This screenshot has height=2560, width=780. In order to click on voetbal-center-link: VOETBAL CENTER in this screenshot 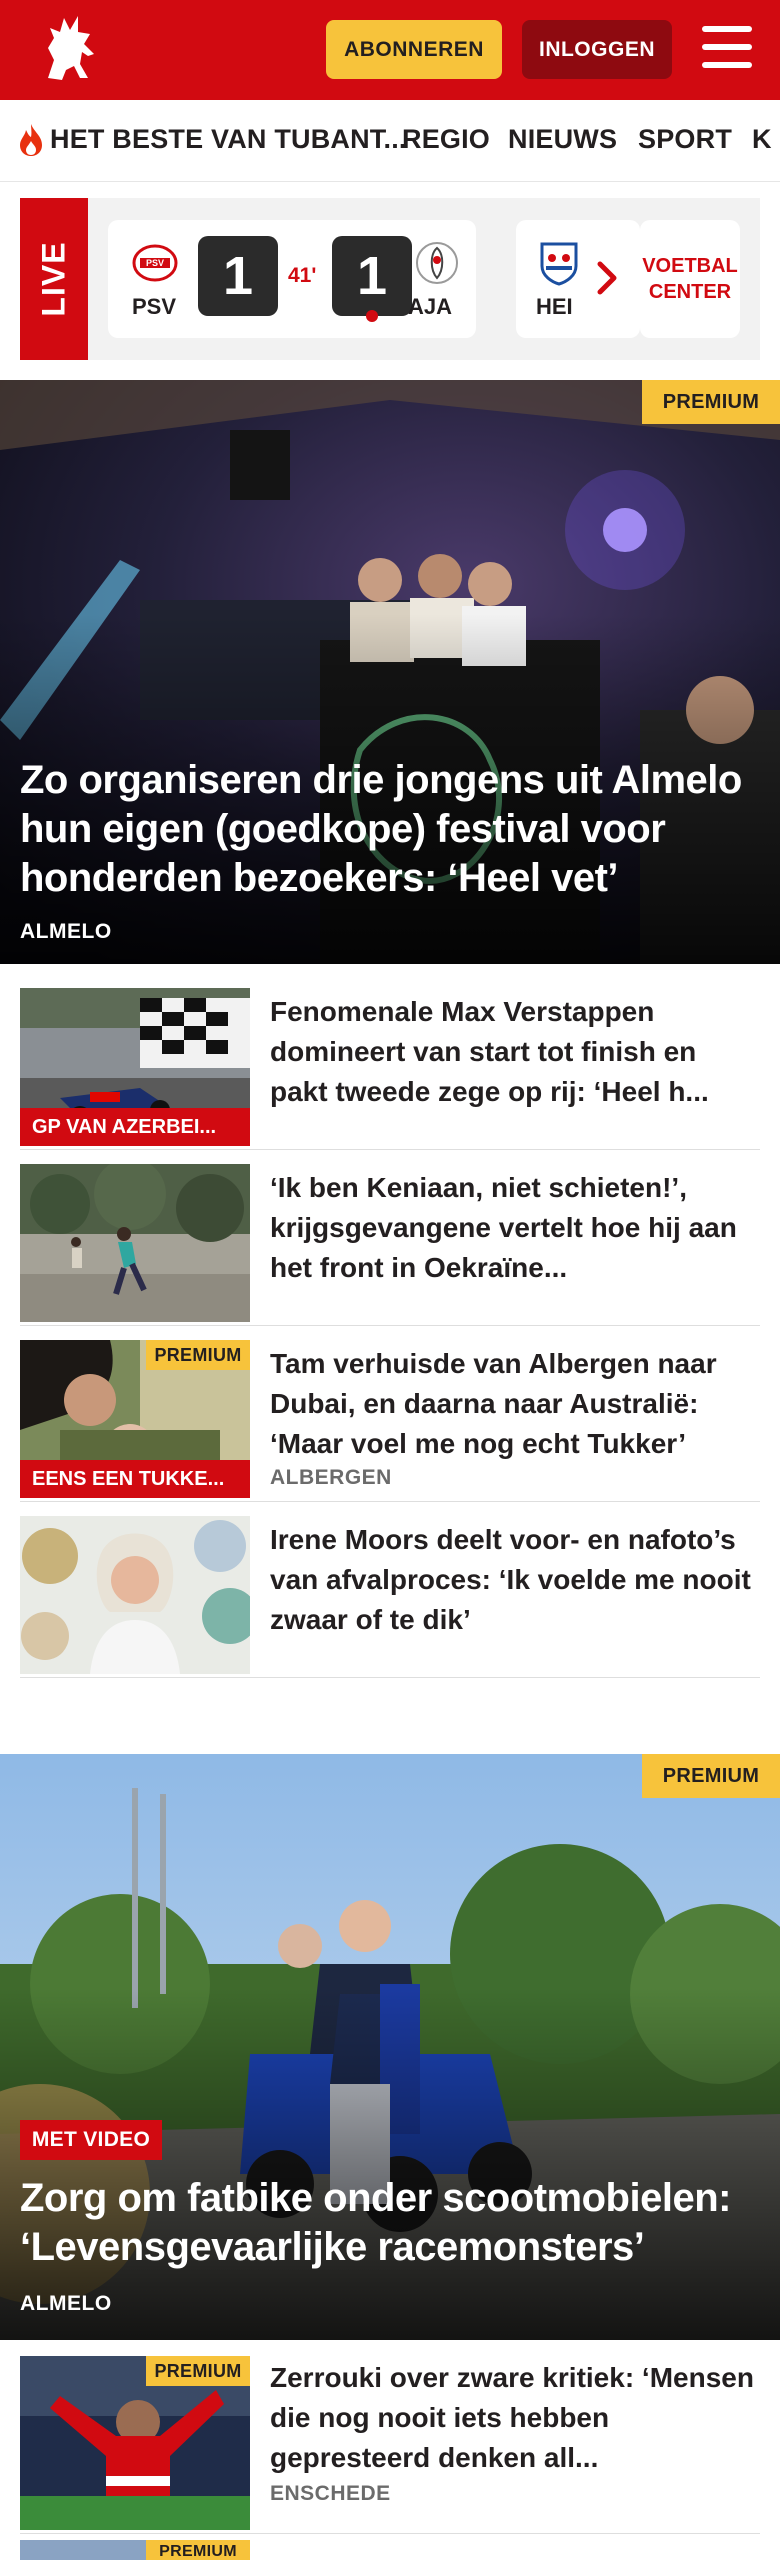, I will do `click(690, 279)`.